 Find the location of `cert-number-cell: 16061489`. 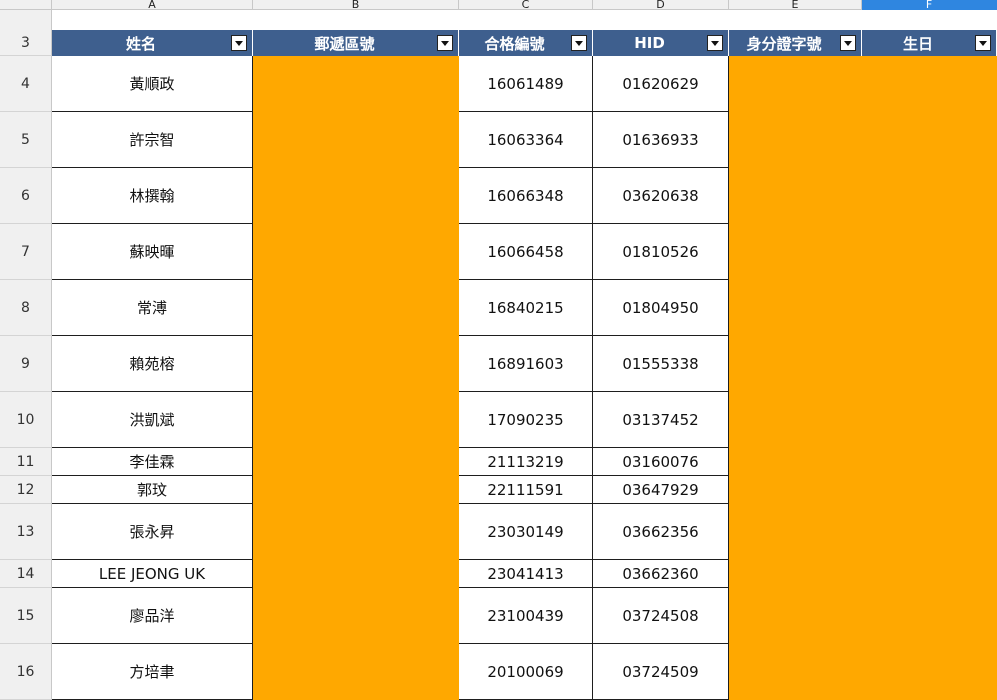

cert-number-cell: 16061489 is located at coordinates (526, 84).